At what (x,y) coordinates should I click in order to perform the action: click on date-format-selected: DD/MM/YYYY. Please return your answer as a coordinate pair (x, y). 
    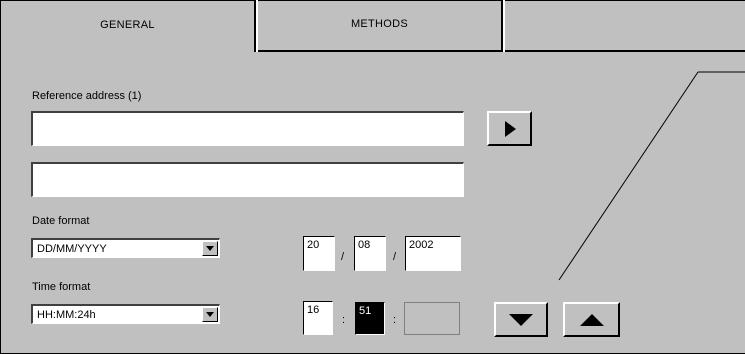
    Looking at the image, I should click on (72, 249).